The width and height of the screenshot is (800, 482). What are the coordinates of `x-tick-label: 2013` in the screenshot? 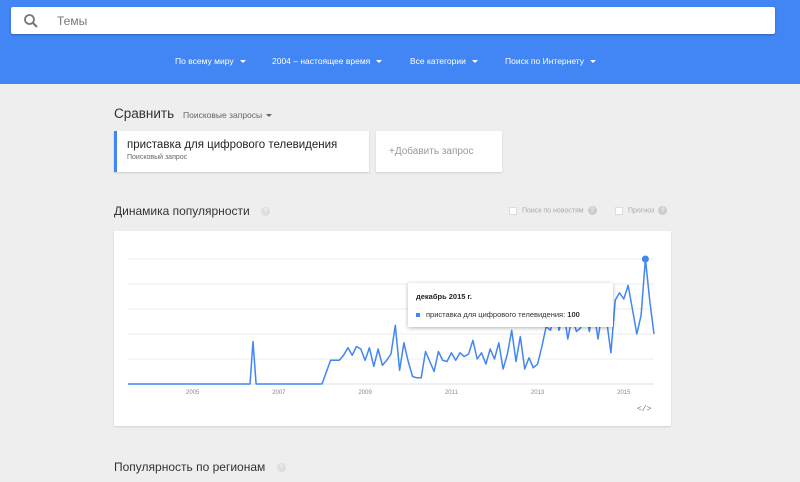 It's located at (538, 393).